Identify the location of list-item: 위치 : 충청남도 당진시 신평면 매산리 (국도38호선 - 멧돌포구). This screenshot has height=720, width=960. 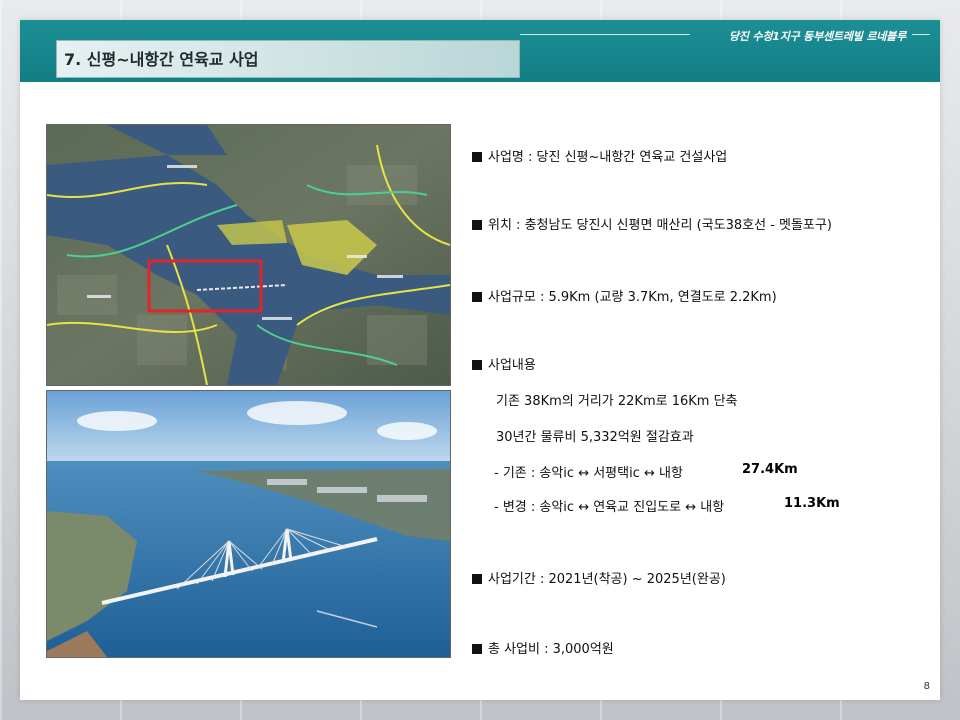
(652, 223).